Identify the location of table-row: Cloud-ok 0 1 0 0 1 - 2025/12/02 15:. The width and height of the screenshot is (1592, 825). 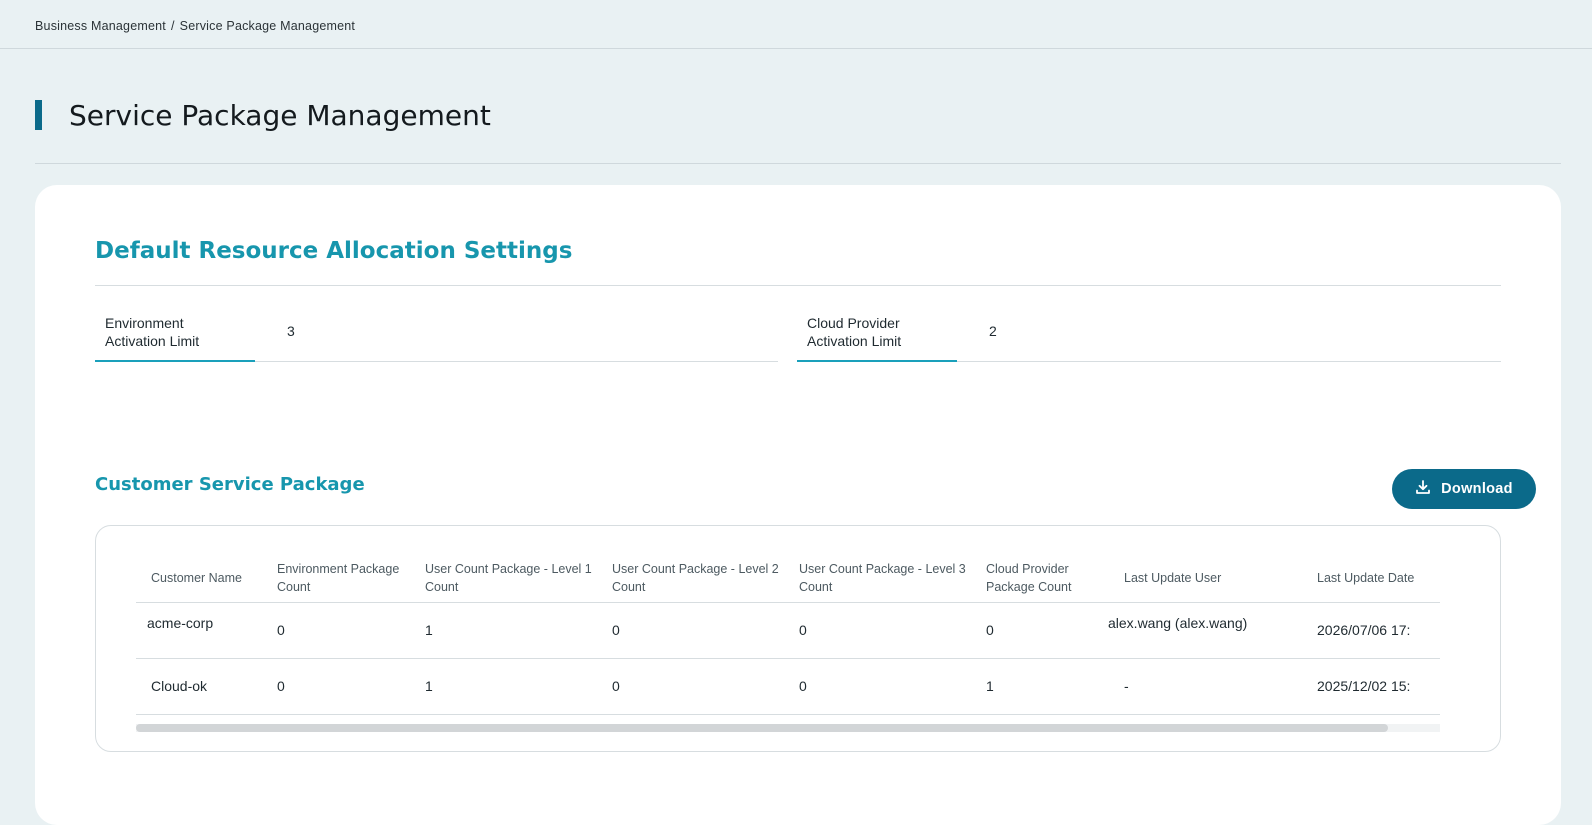
(788, 686).